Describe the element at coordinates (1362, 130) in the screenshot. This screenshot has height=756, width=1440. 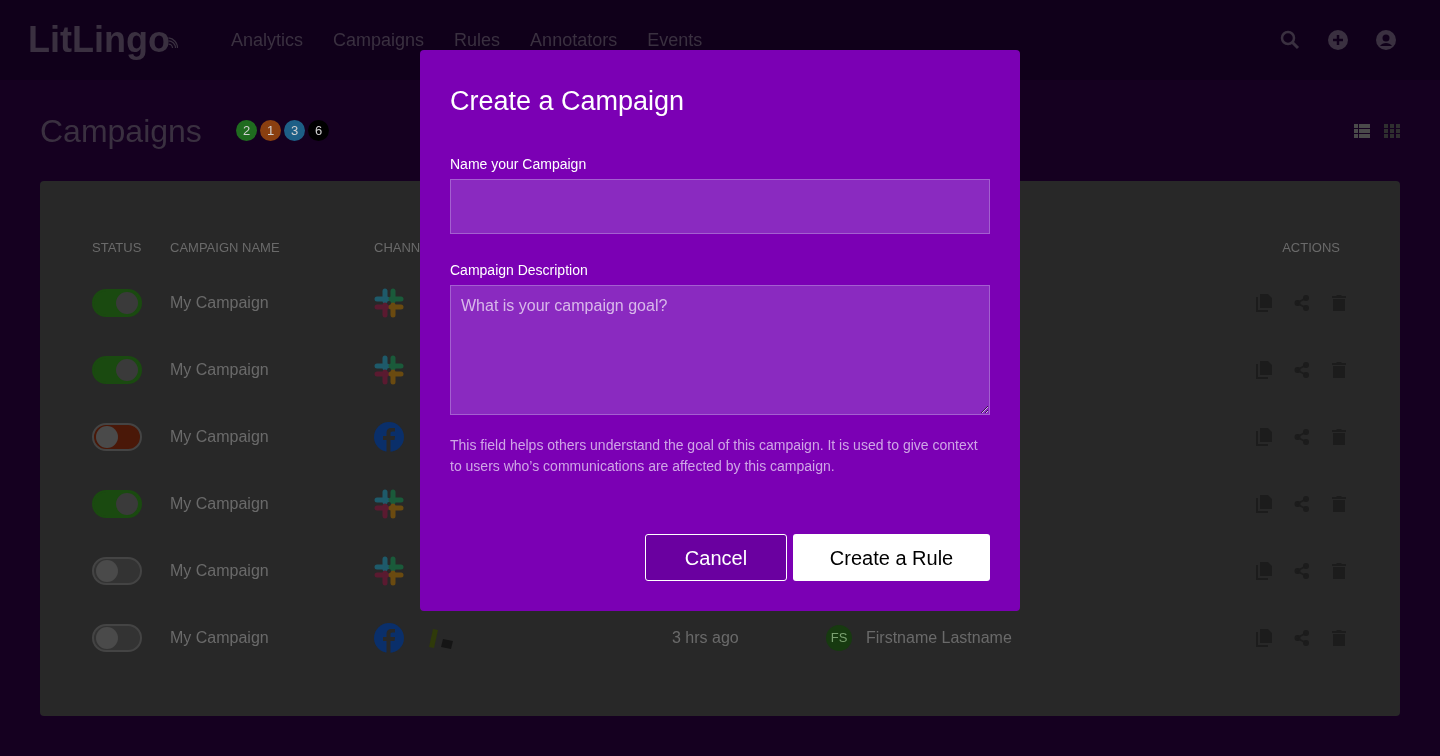
I see `list-view-icon` at that location.